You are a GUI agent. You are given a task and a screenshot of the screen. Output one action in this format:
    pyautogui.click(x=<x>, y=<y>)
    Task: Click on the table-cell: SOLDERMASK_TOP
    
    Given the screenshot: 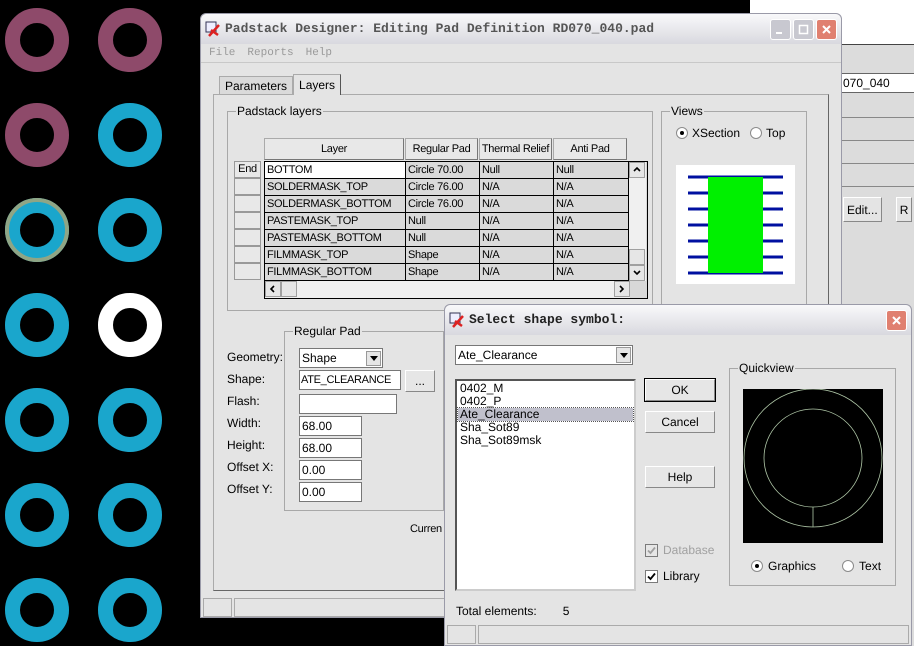 What is the action you would take?
    pyautogui.click(x=335, y=187)
    